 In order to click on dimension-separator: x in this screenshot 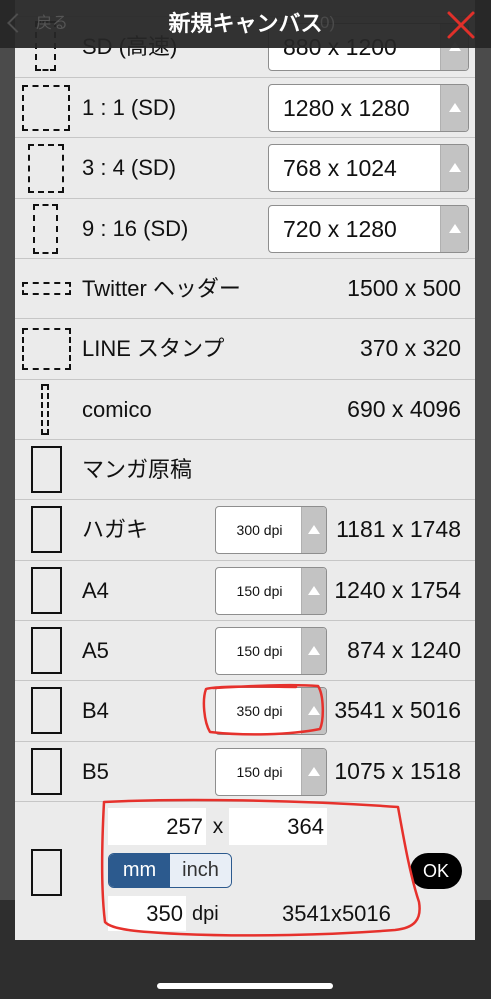, I will do `click(218, 826)`.